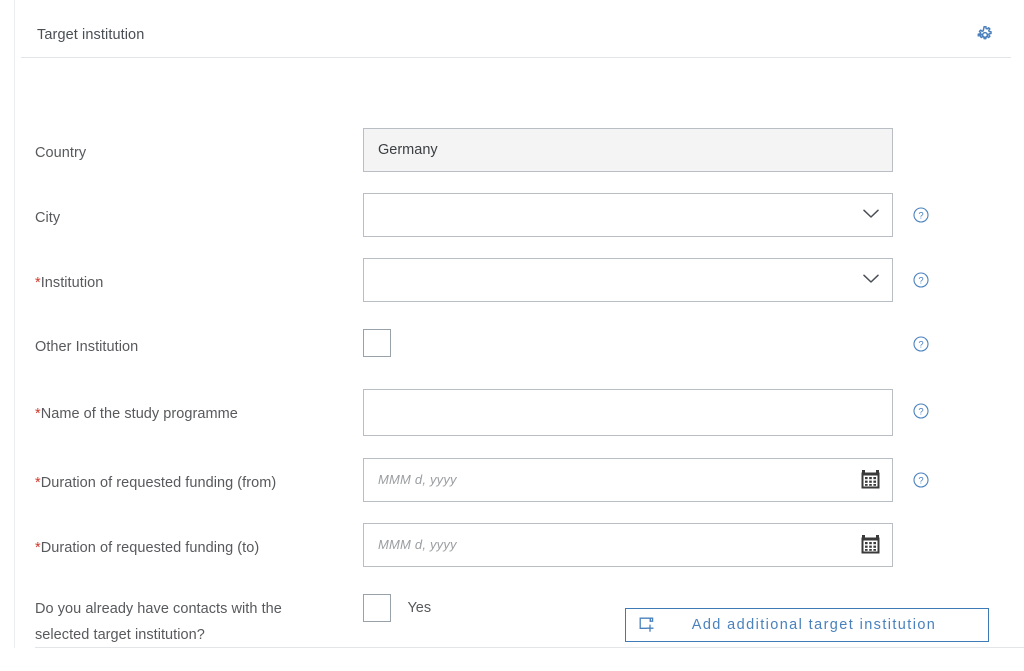  I want to click on other-institution-checkbox, so click(377, 343).